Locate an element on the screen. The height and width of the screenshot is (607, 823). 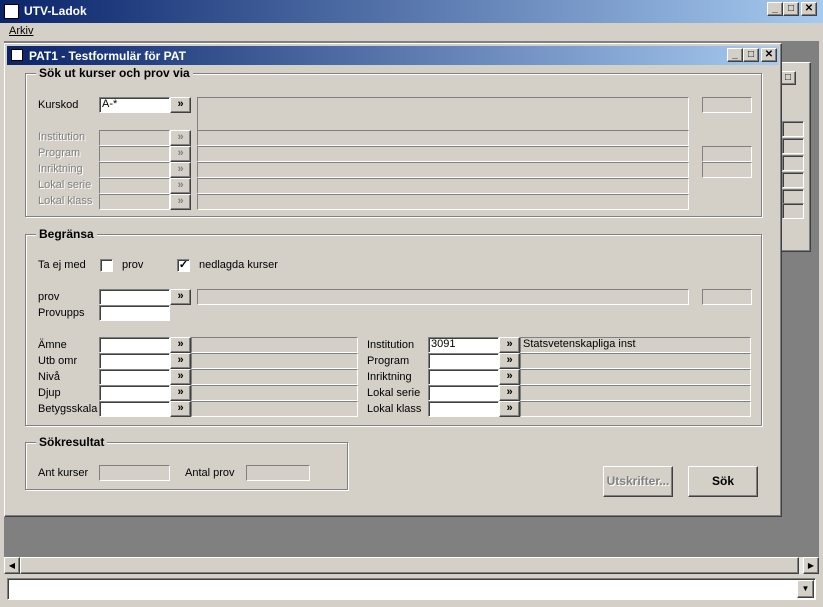
app-icon is located at coordinates (11, 11).